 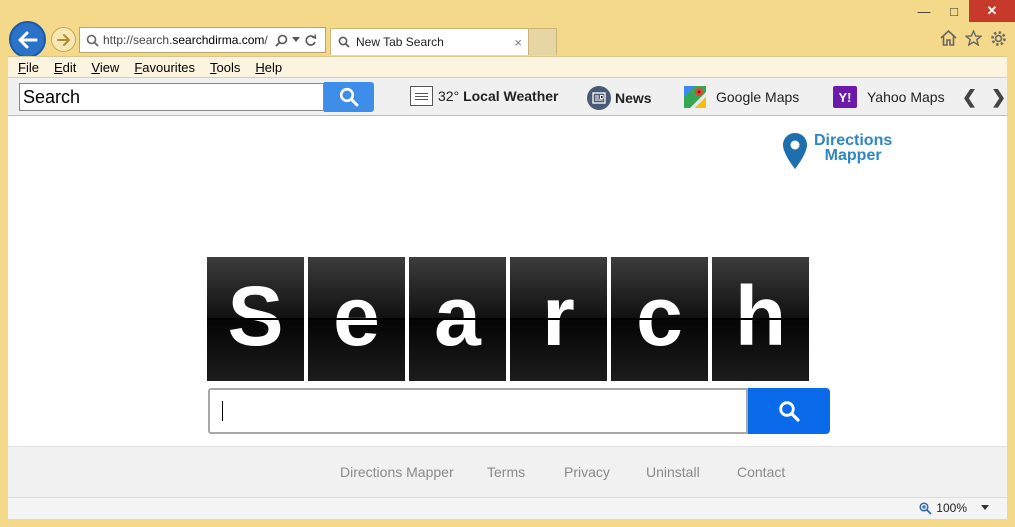 What do you see at coordinates (507, 66) in the screenshot?
I see `menu-bar: File Edit View Favourites Tools Help` at bounding box center [507, 66].